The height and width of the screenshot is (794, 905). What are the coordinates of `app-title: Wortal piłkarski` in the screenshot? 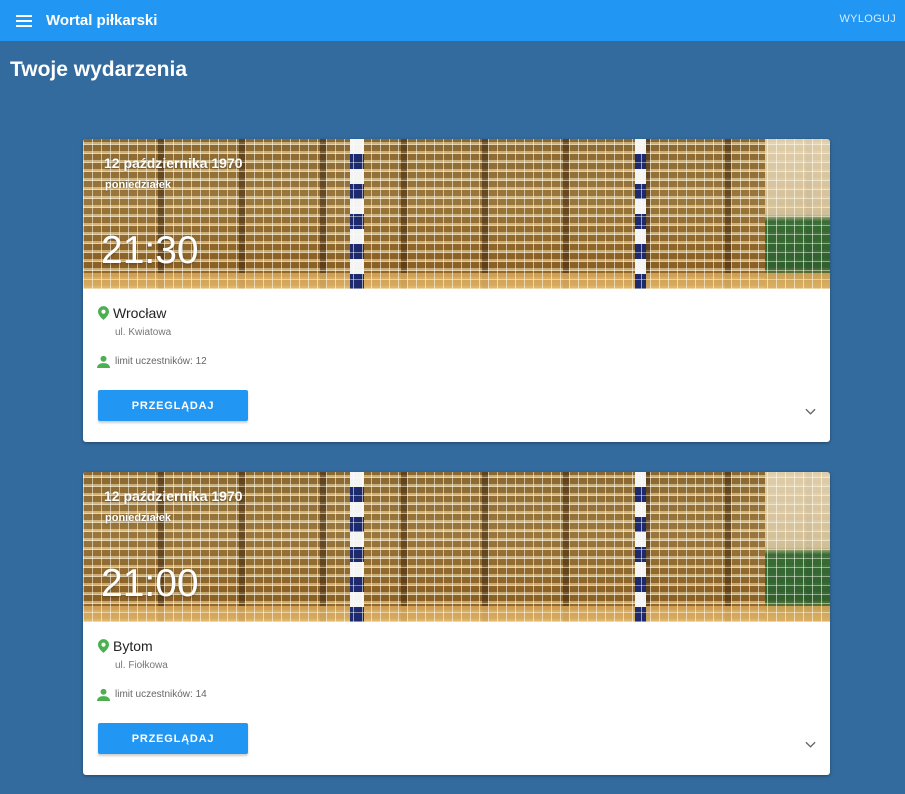 It's located at (102, 20).